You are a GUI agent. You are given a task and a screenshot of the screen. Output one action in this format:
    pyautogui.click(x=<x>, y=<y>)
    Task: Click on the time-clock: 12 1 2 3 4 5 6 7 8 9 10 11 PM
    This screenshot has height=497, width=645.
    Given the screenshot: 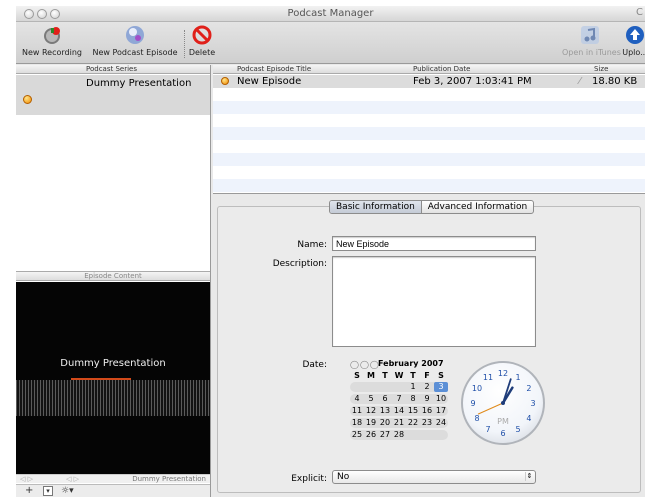 What is the action you would take?
    pyautogui.click(x=503, y=403)
    